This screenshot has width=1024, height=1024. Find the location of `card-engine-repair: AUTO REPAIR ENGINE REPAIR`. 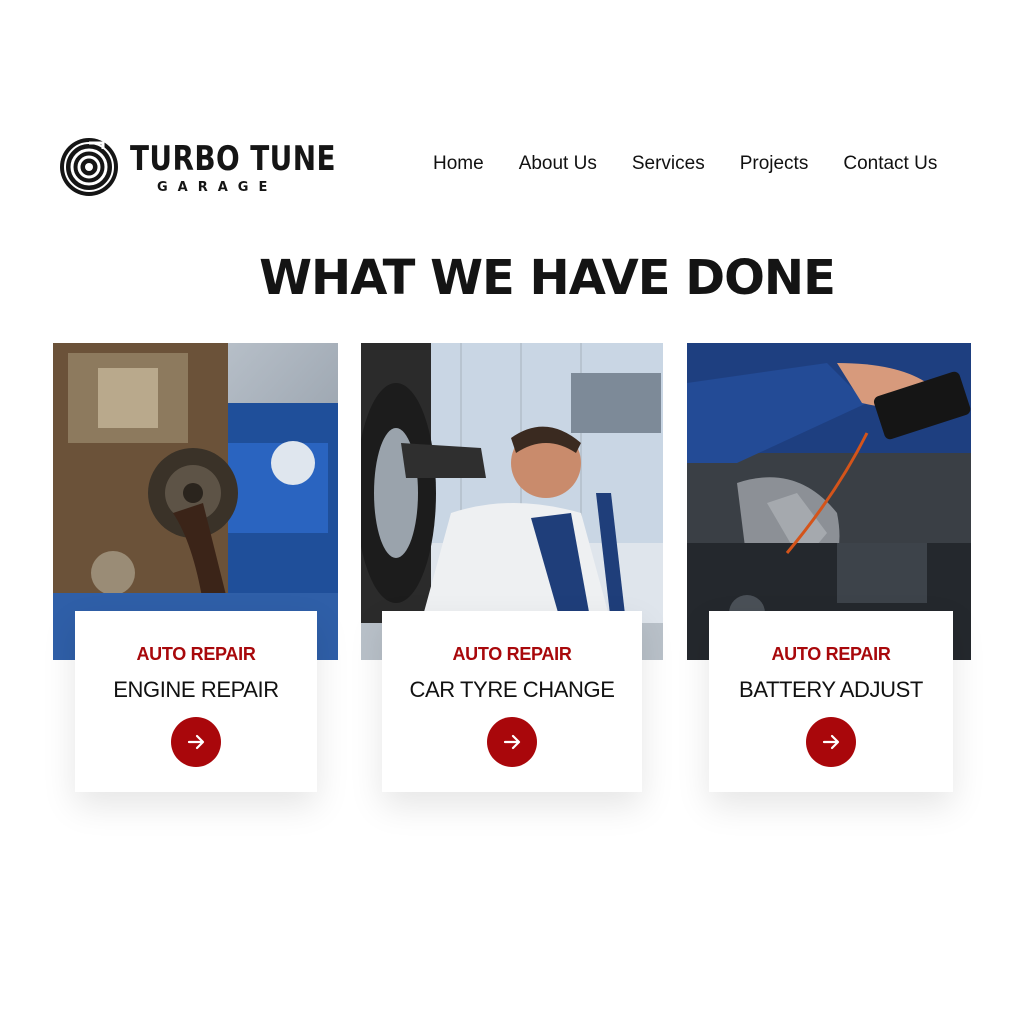

card-engine-repair: AUTO REPAIR ENGINE REPAIR is located at coordinates (196, 701).